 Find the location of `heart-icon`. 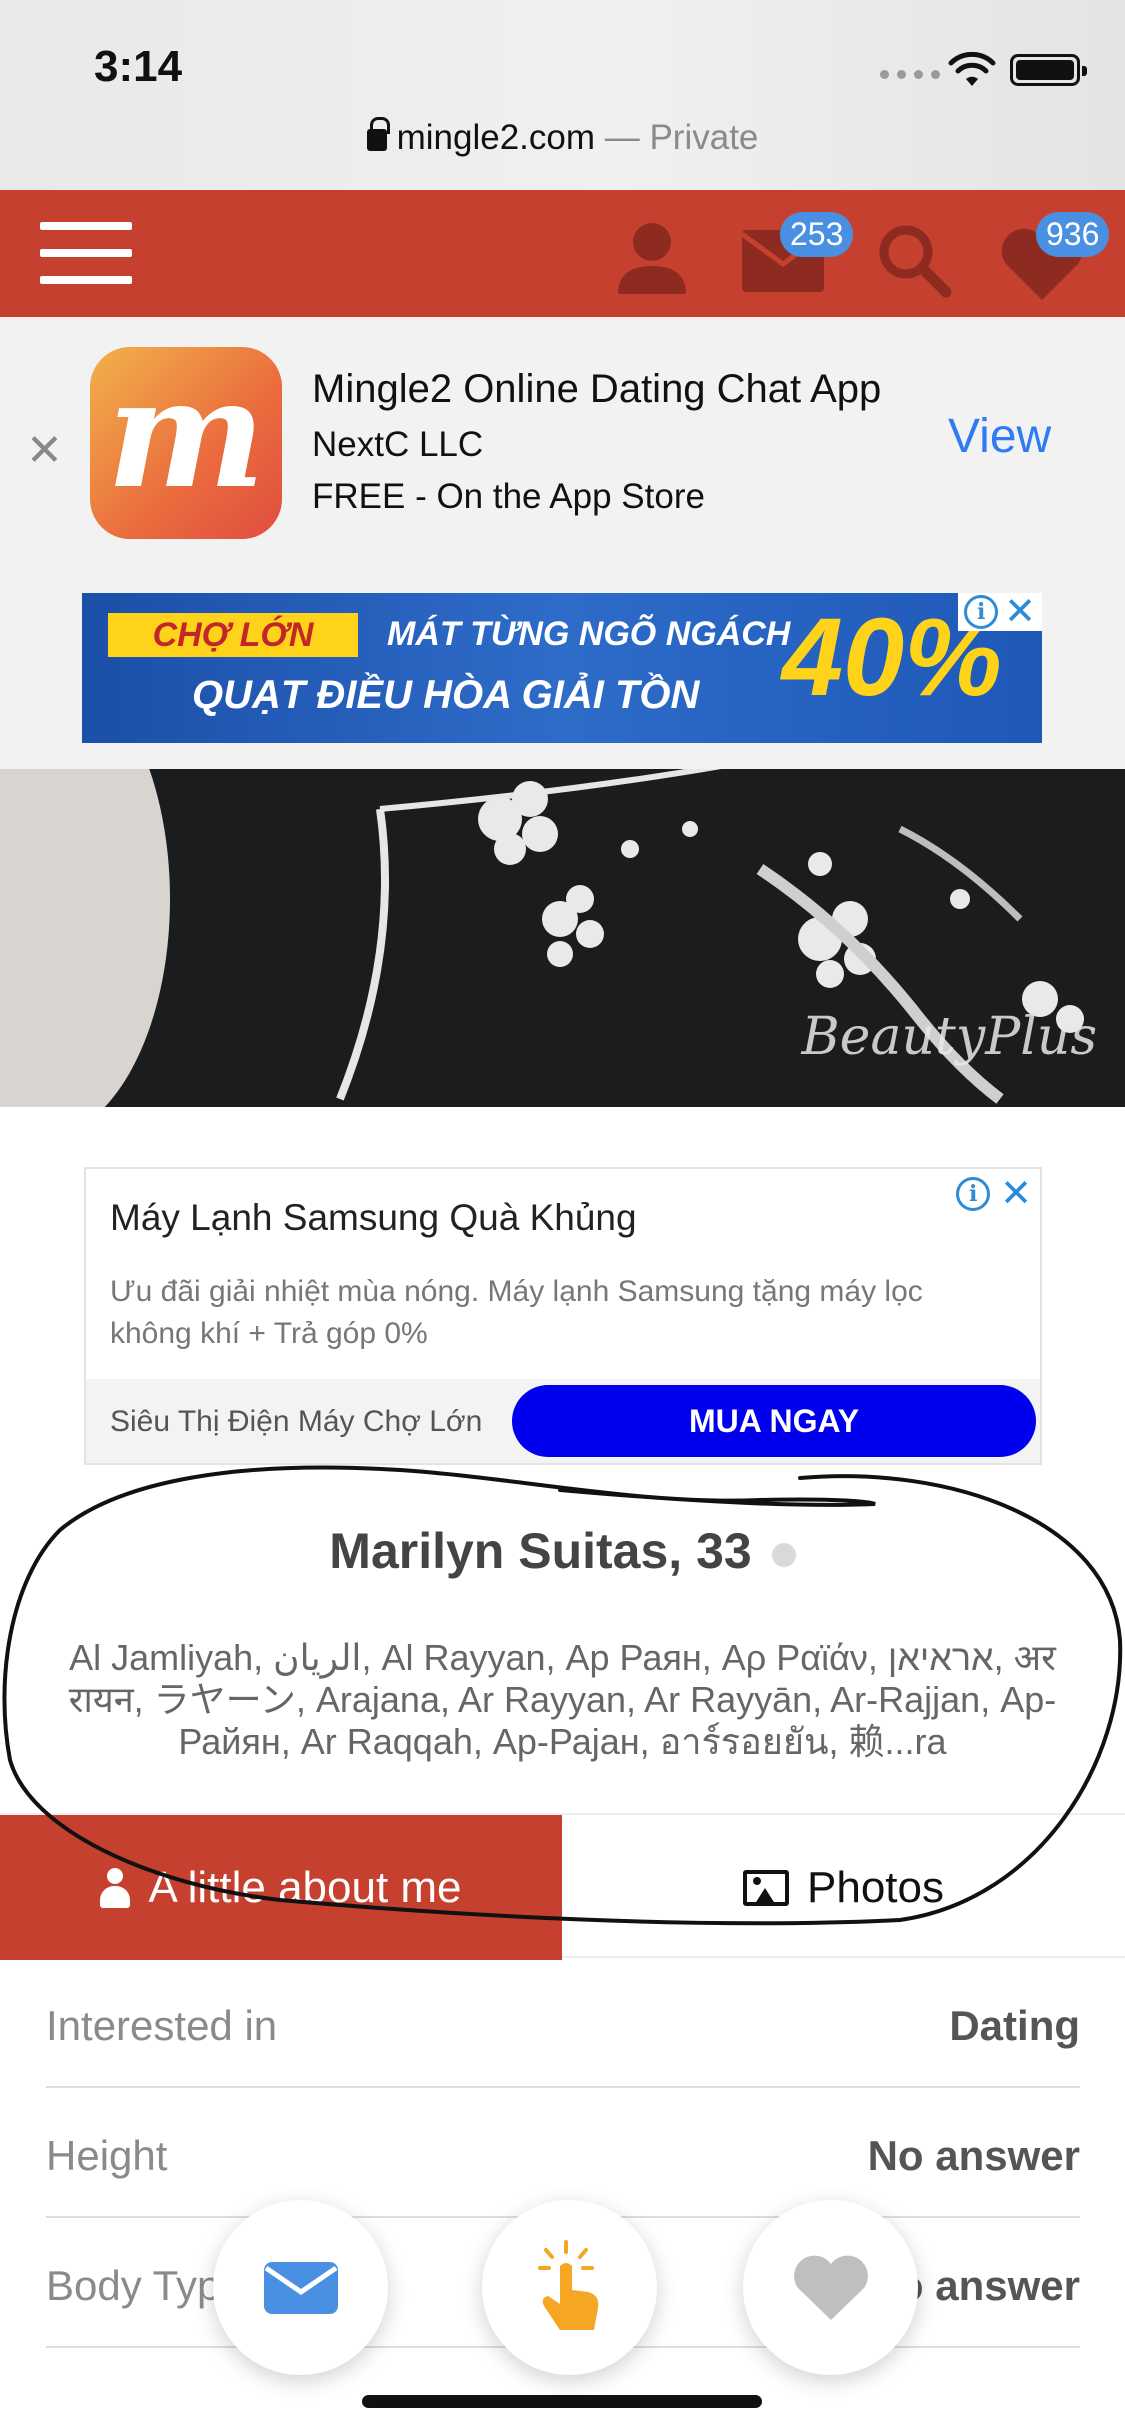

heart-icon is located at coordinates (830, 2287).